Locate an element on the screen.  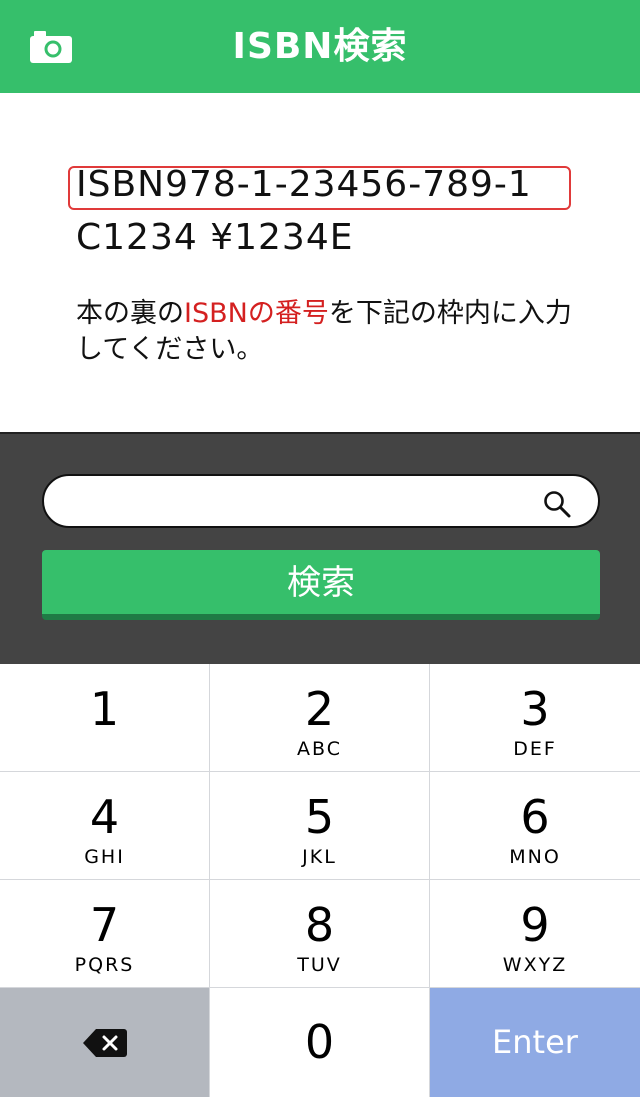
key-digit: 3 is located at coordinates (535, 709).